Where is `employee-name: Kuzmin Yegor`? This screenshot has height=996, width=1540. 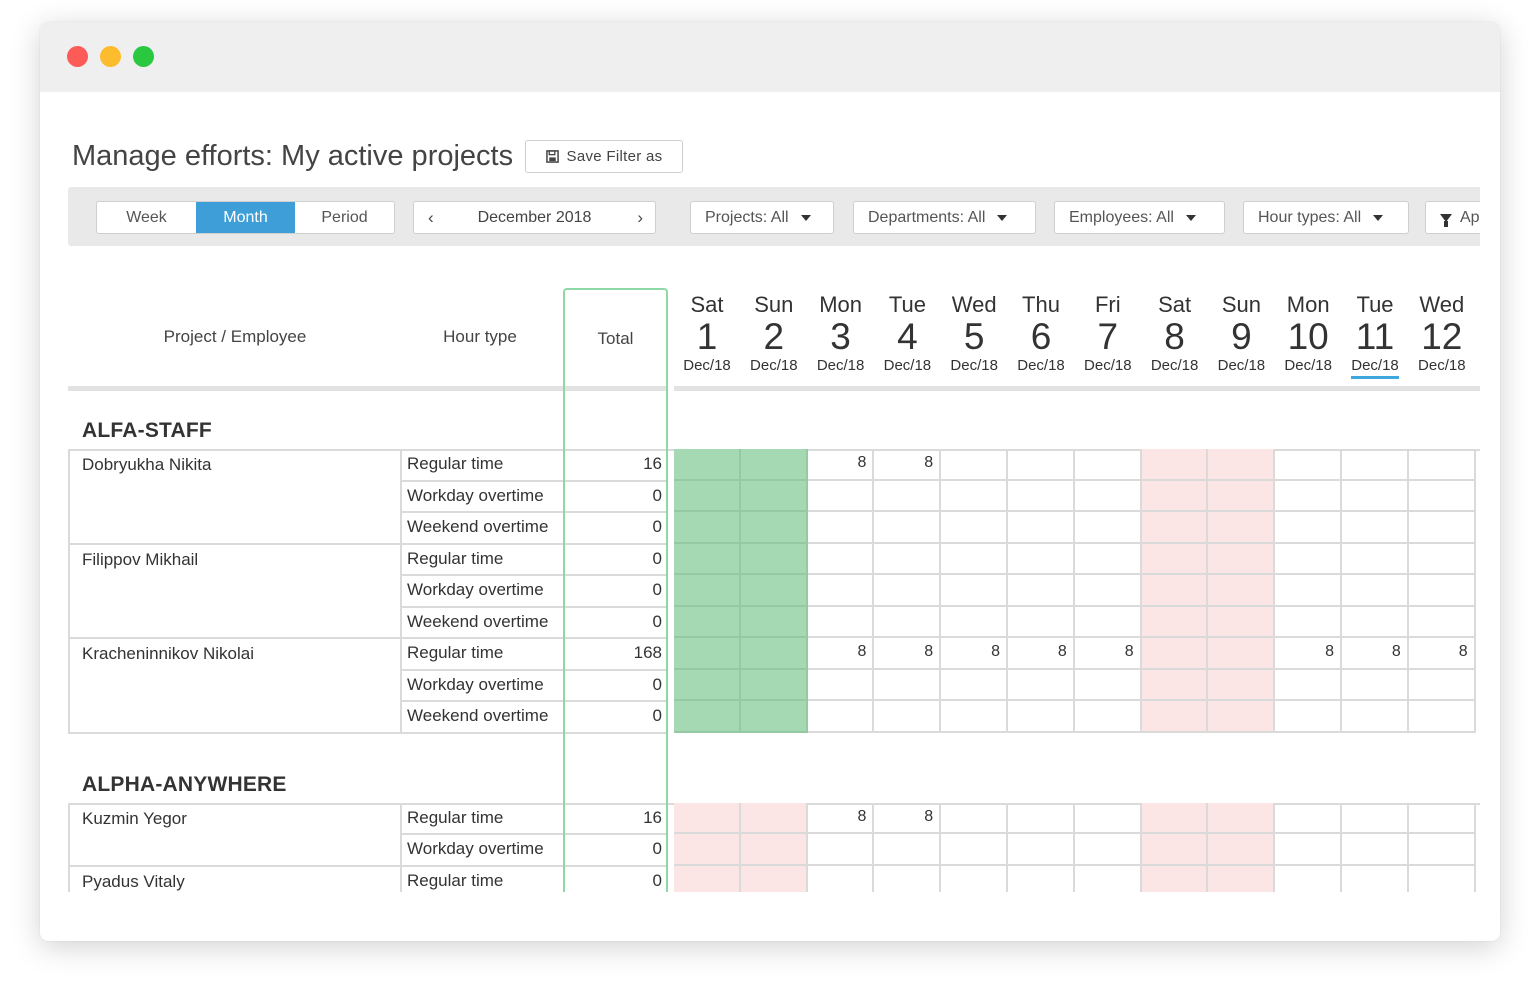
employee-name: Kuzmin Yegor is located at coordinates (134, 819).